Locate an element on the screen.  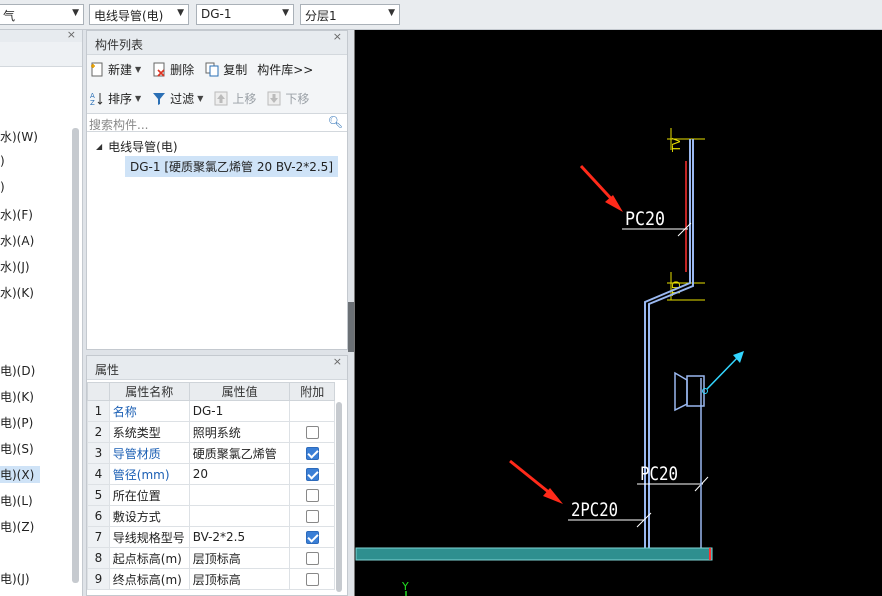
property-row: 8 起点标高(m) 层顶标高 is located at coordinates (211, 558).